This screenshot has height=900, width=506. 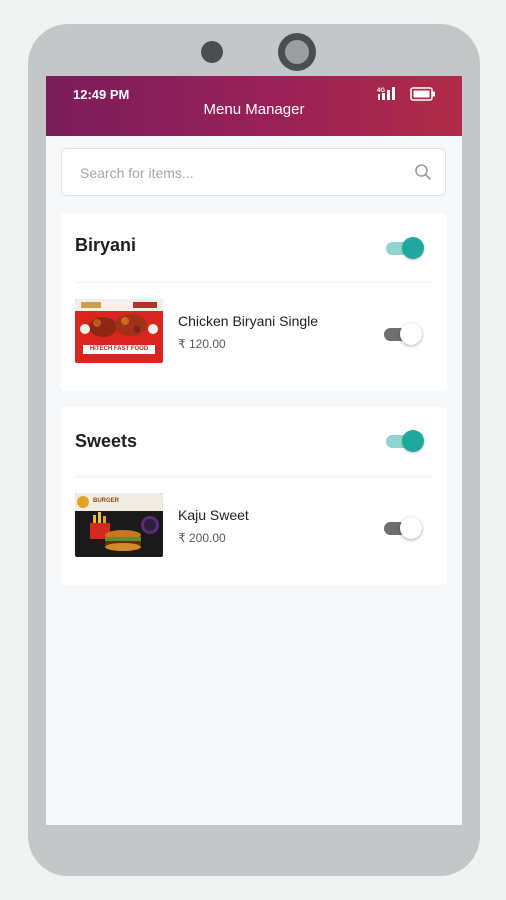 I want to click on page-title: Menu Manager, so click(x=254, y=109).